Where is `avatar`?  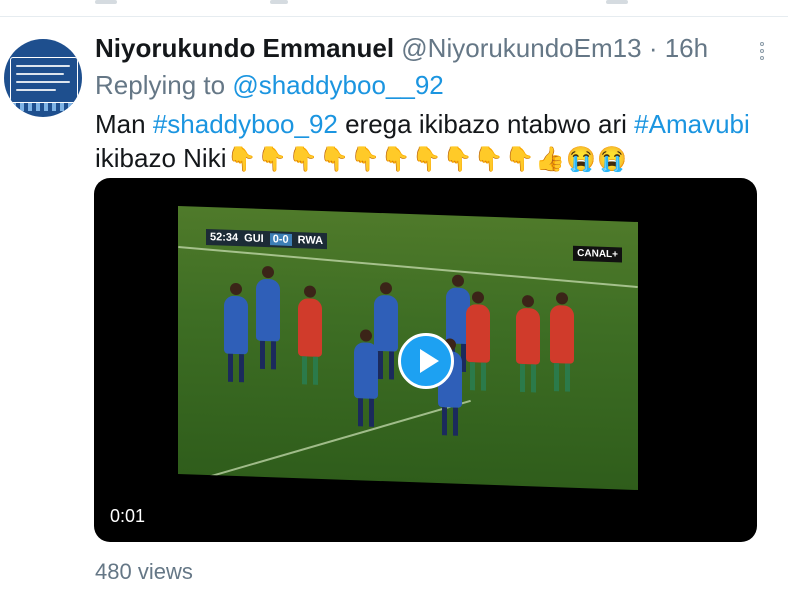 avatar is located at coordinates (43, 78).